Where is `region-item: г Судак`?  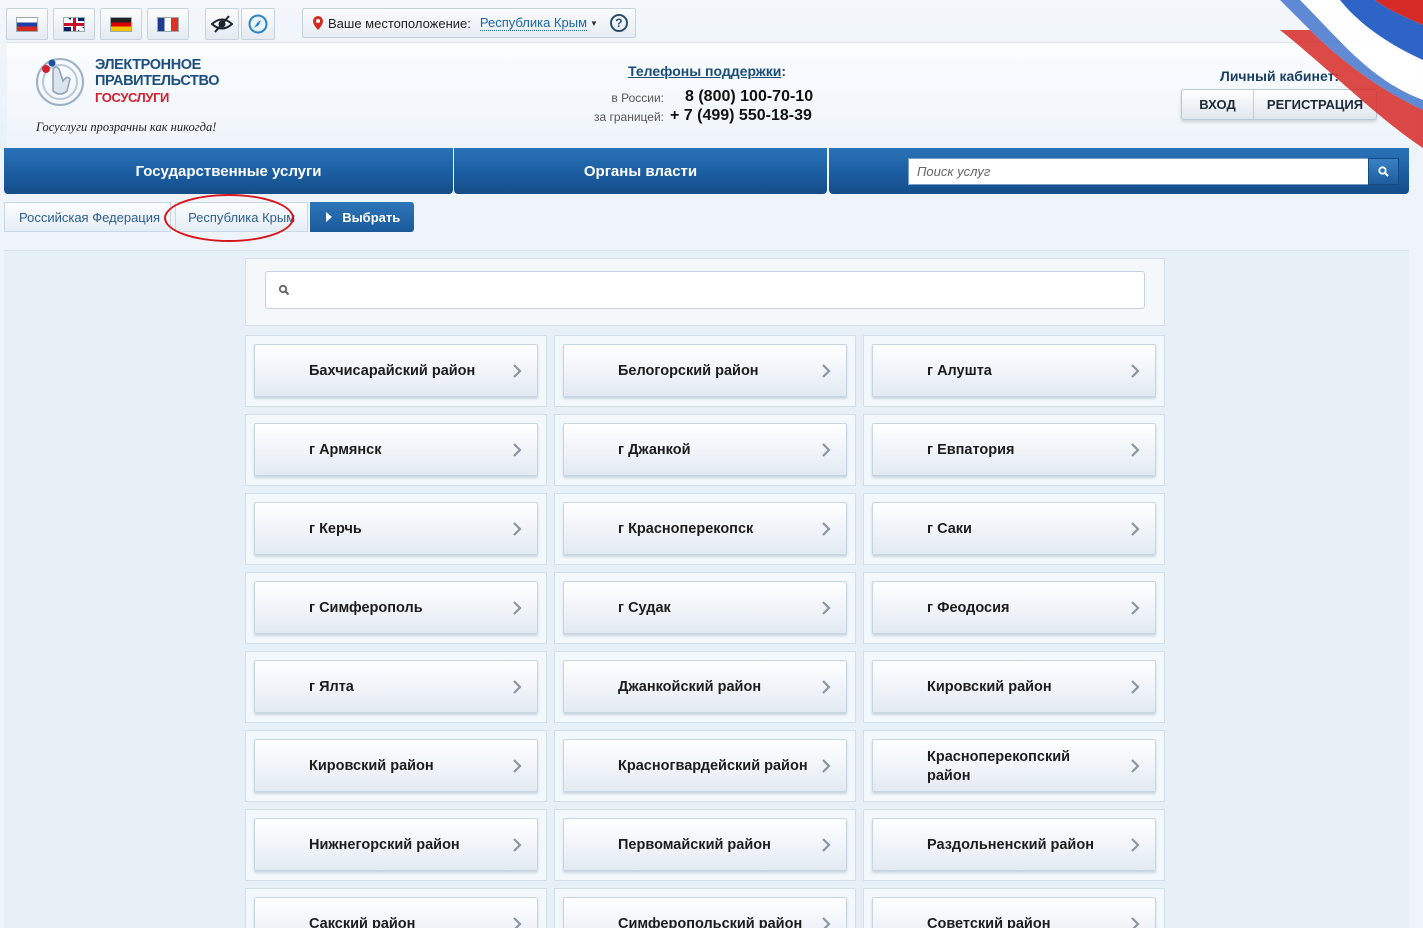
region-item: г Судак is located at coordinates (705, 607).